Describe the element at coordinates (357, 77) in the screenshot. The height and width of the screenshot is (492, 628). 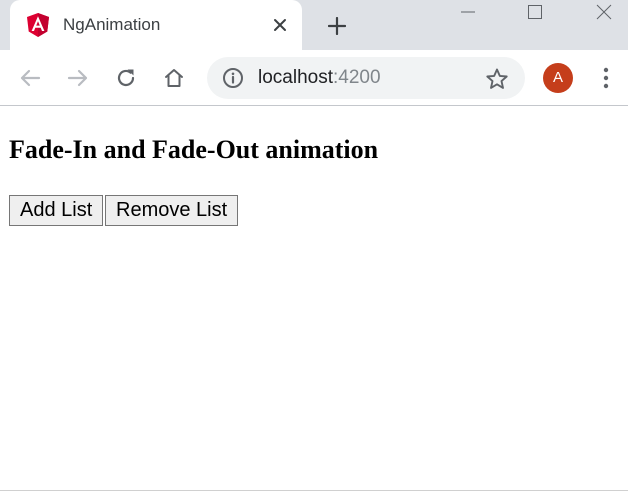
I see `url-port: :4200` at that location.